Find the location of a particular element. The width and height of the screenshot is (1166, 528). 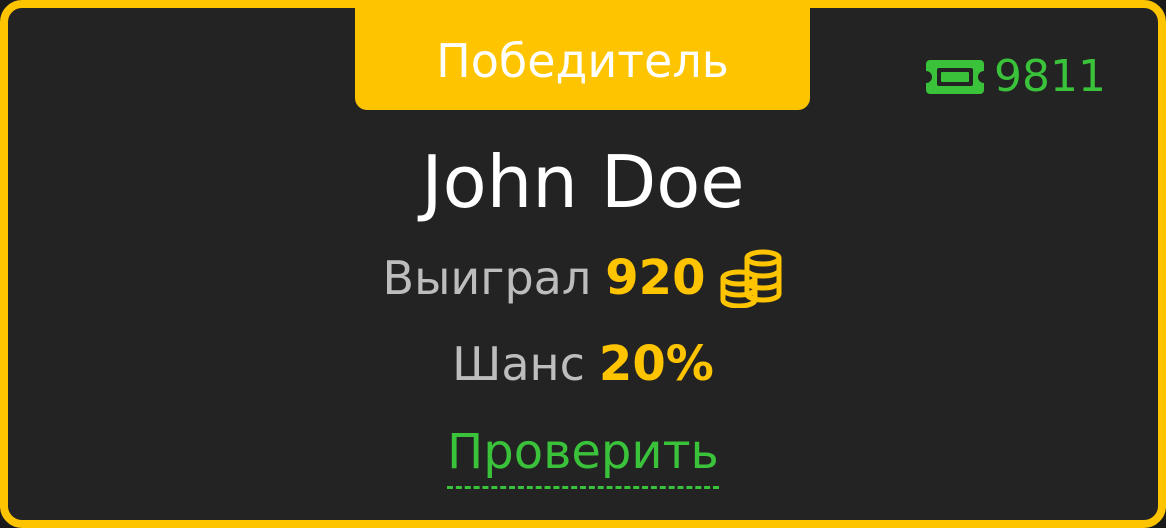

title-banner: Победитель is located at coordinates (582, 55).